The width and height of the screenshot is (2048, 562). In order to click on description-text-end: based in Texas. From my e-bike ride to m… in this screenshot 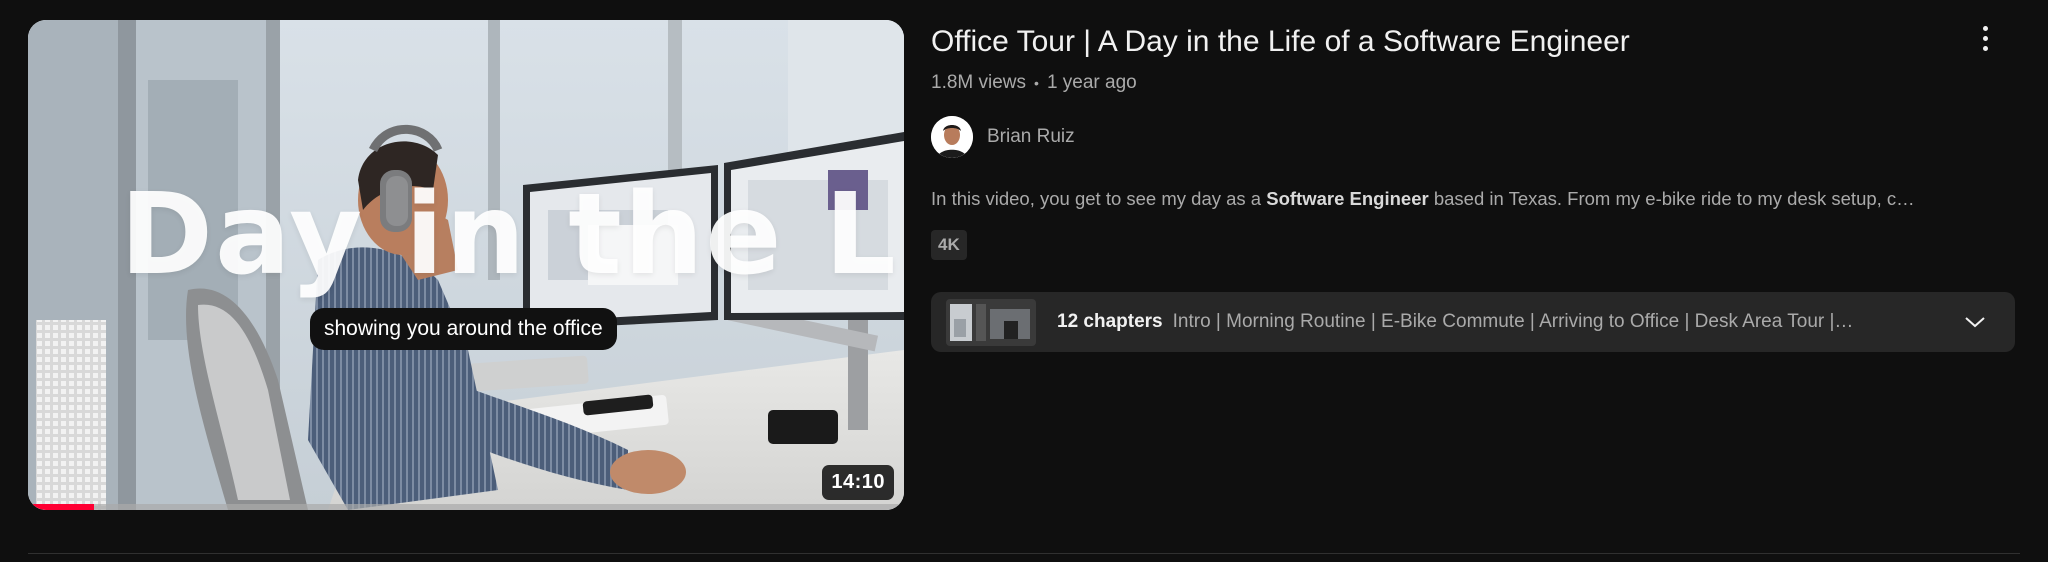, I will do `click(1671, 198)`.